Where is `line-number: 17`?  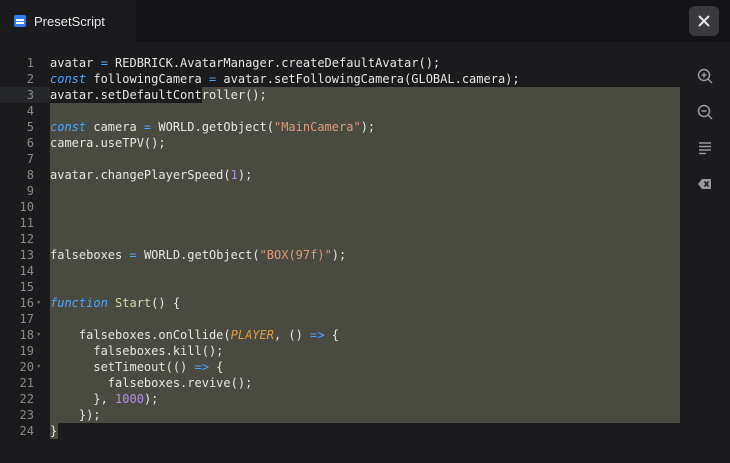
line-number: 17 is located at coordinates (26, 319).